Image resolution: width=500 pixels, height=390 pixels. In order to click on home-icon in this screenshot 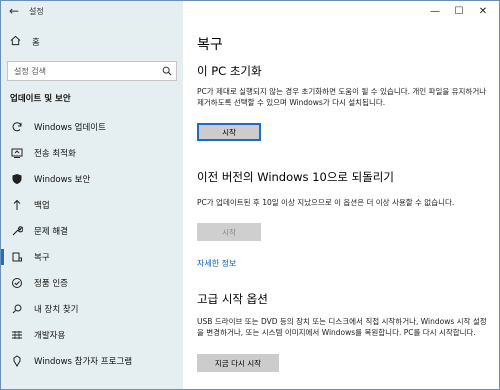, I will do `click(17, 42)`.